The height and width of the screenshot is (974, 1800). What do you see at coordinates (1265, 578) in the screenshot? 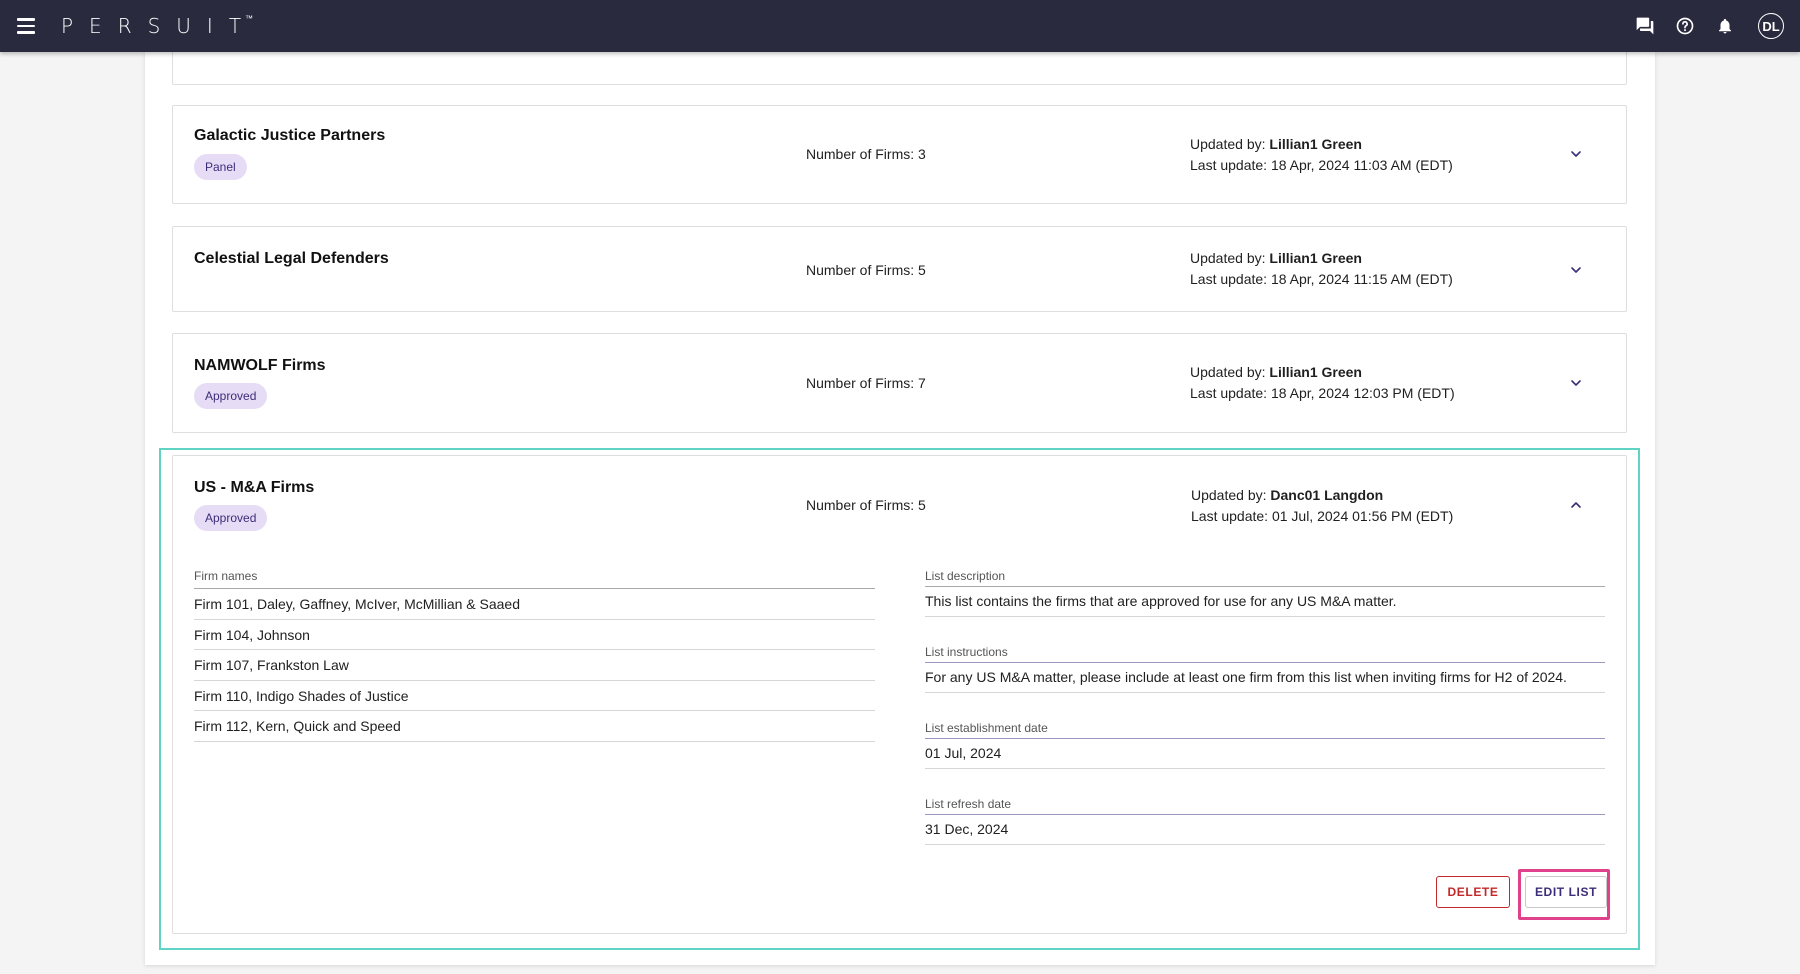
I see `list-description-label: List description` at bounding box center [1265, 578].